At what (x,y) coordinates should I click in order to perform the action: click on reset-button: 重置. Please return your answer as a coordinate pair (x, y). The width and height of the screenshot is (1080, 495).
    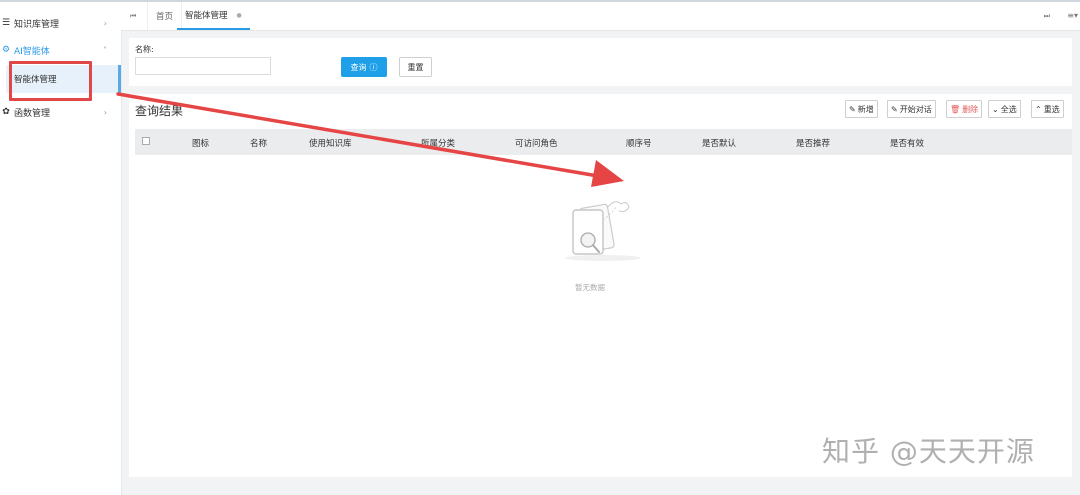
    Looking at the image, I should click on (415, 67).